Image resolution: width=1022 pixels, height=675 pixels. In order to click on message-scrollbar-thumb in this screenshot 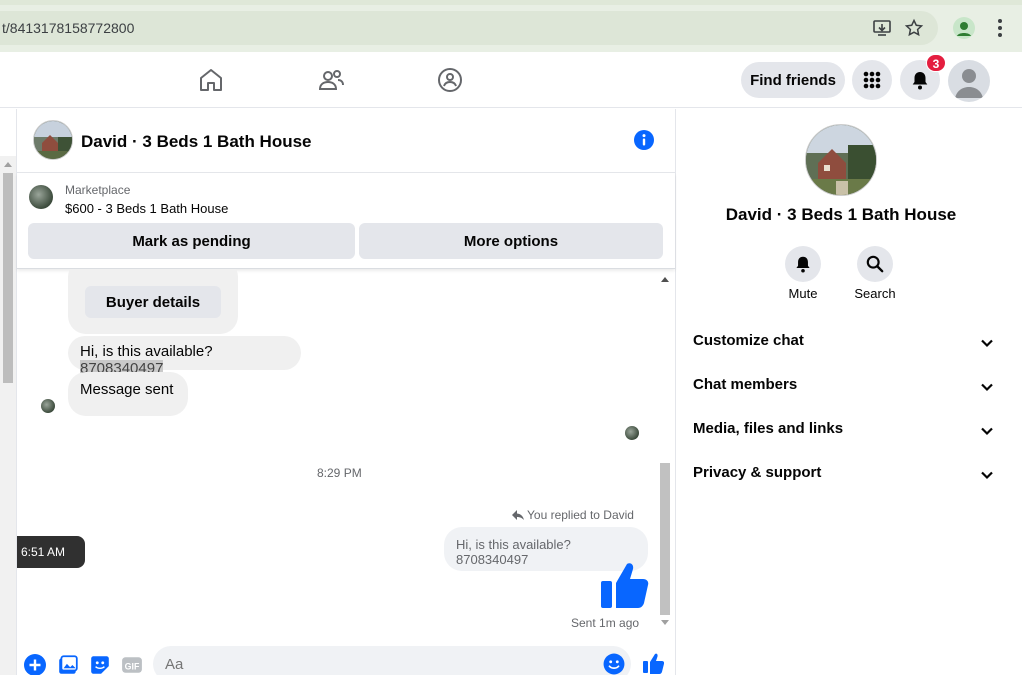, I will do `click(665, 539)`.